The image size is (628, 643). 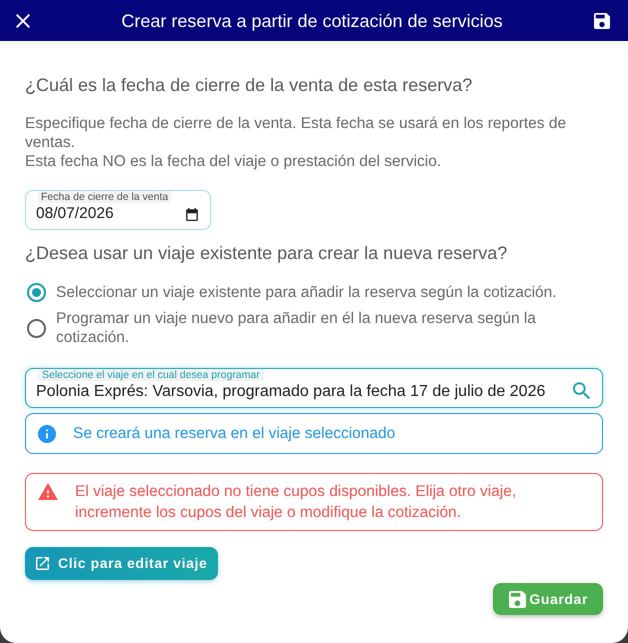 What do you see at coordinates (581, 390) in the screenshot?
I see `search-icon` at bounding box center [581, 390].